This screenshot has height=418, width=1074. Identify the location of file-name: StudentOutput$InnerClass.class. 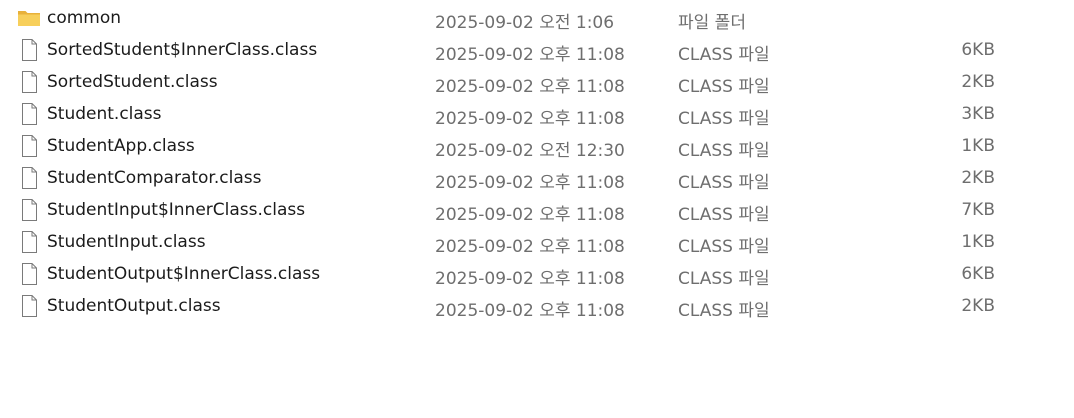
(184, 274).